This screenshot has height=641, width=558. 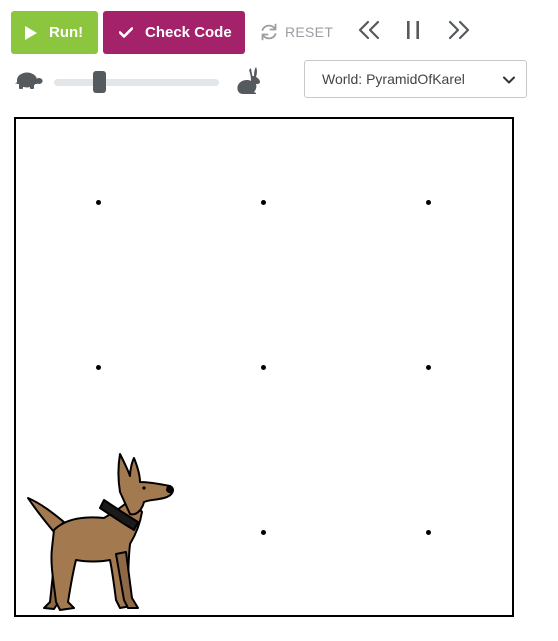 I want to click on pause-button, so click(x=413, y=30).